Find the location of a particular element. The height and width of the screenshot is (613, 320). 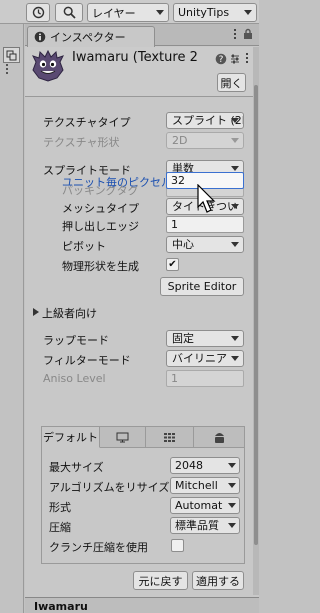

compression-value: 標準品質 is located at coordinates (197, 525).